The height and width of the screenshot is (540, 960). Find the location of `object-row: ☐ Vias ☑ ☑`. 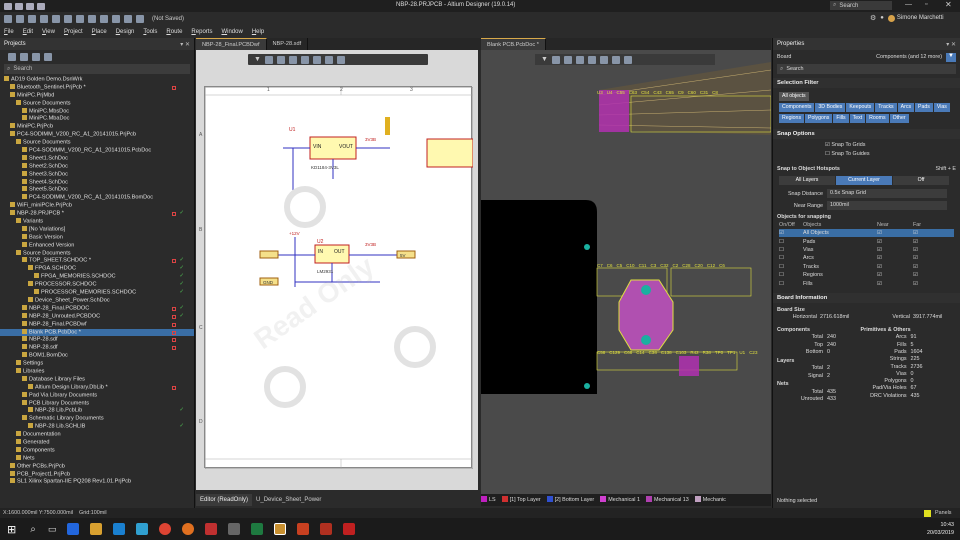

object-row: ☐ Vias ☑ ☑ is located at coordinates (866, 250).